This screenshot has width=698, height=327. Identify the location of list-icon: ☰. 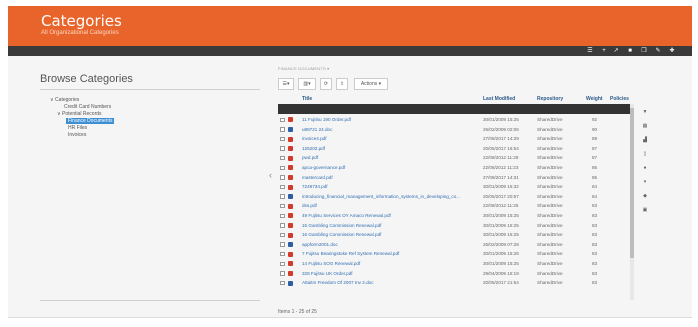
(590, 51).